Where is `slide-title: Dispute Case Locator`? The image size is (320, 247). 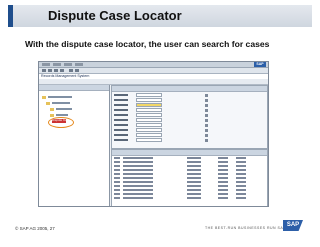
slide-title: Dispute Case Locator is located at coordinates (115, 15).